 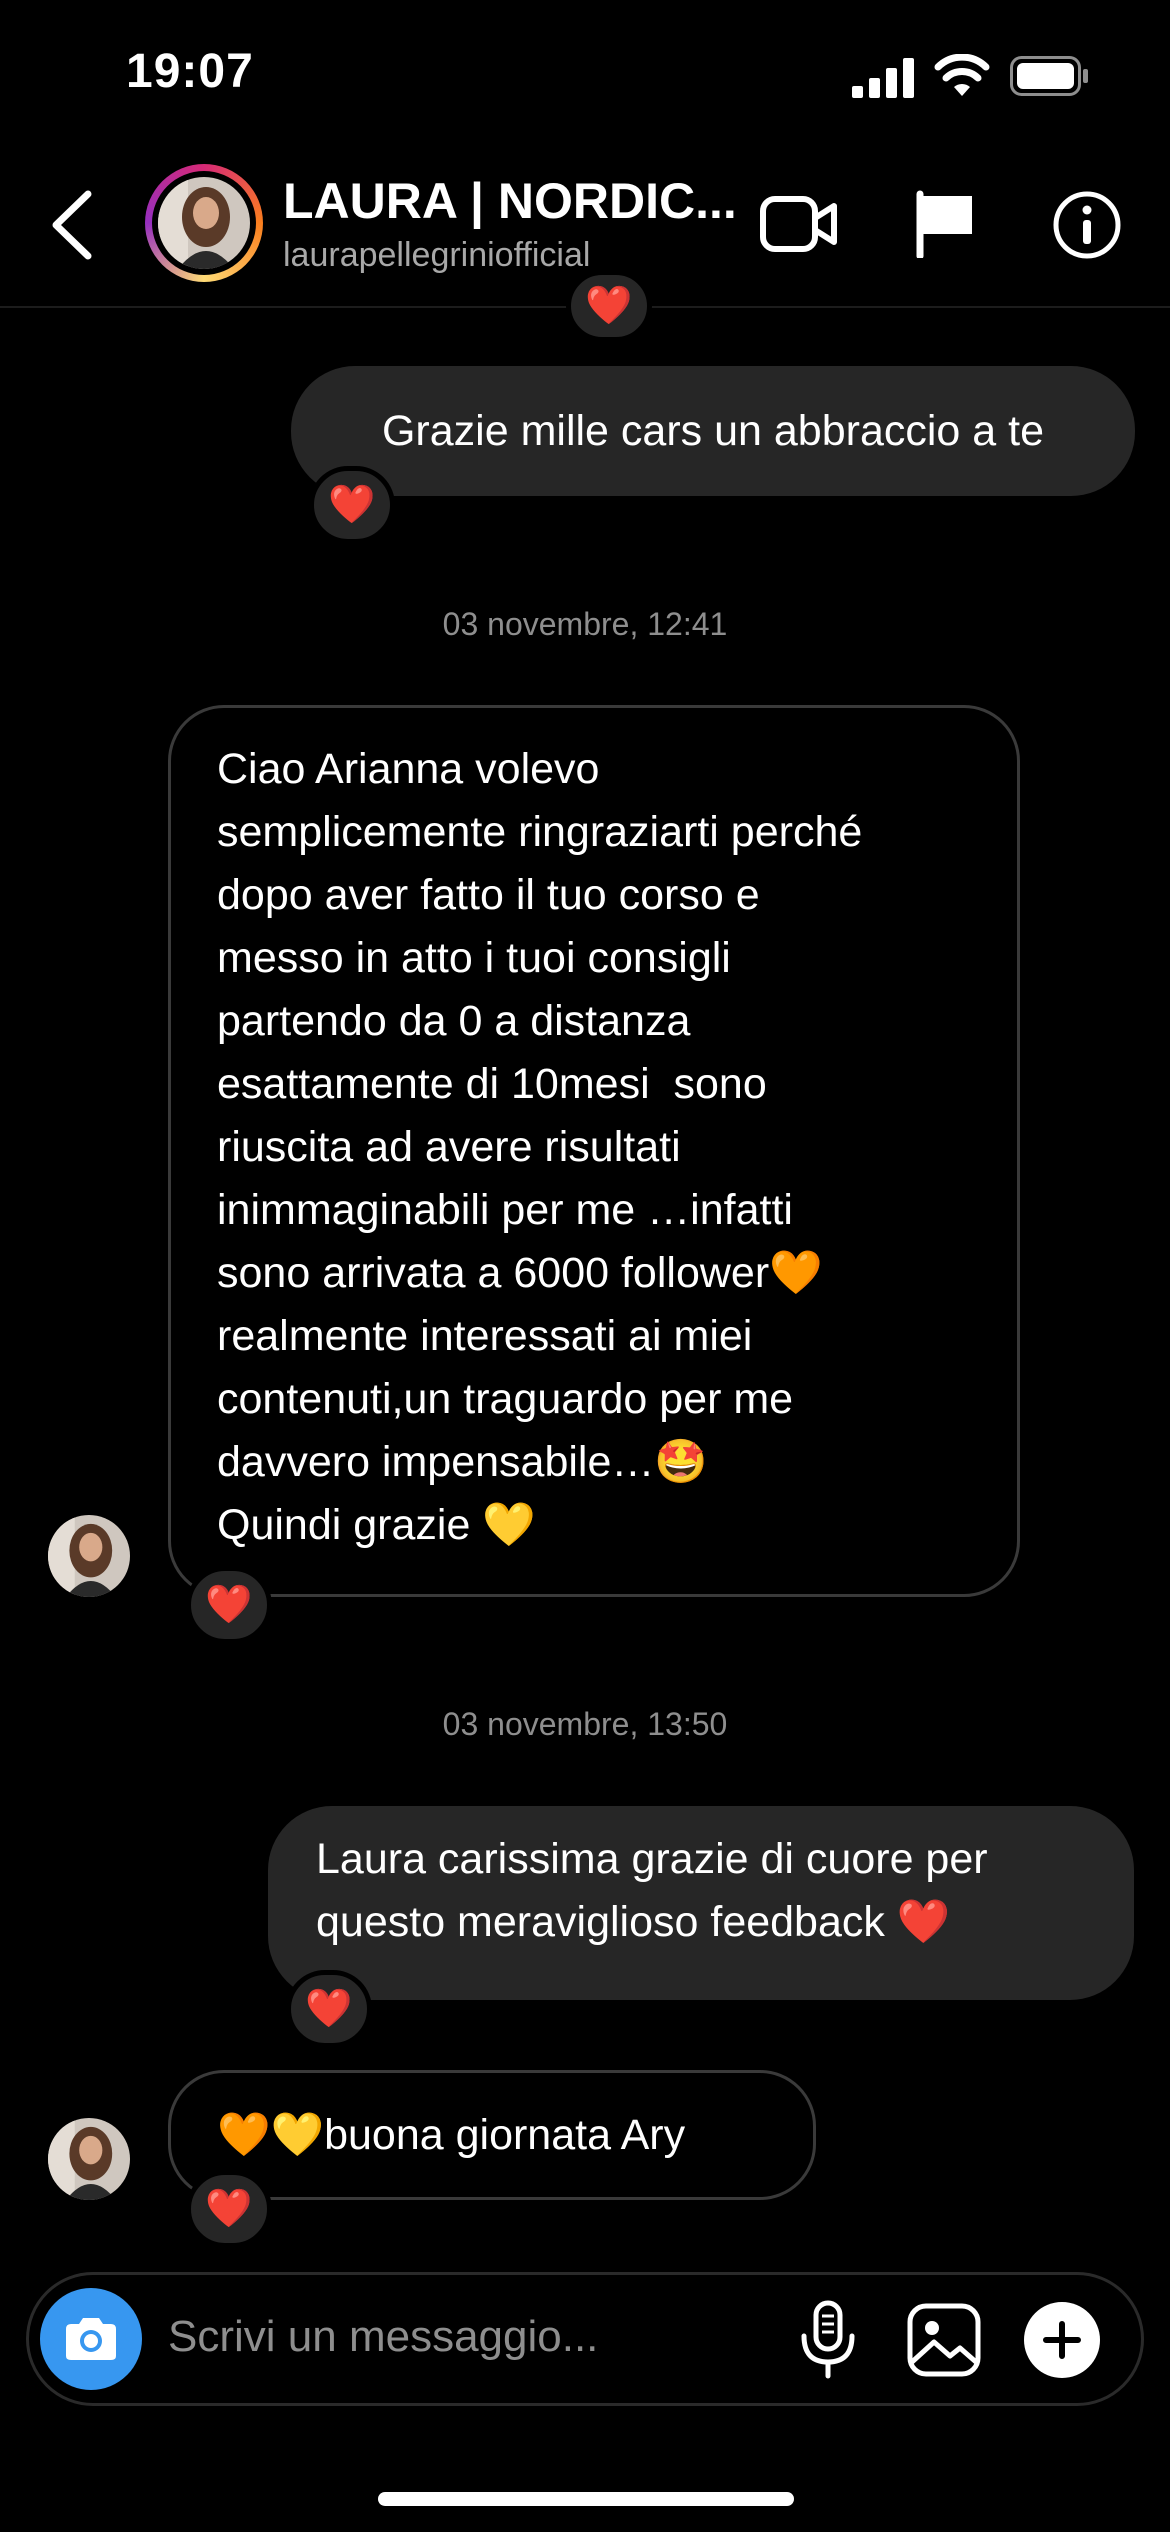 What do you see at coordinates (828, 2340) in the screenshot?
I see `microphone-icon` at bounding box center [828, 2340].